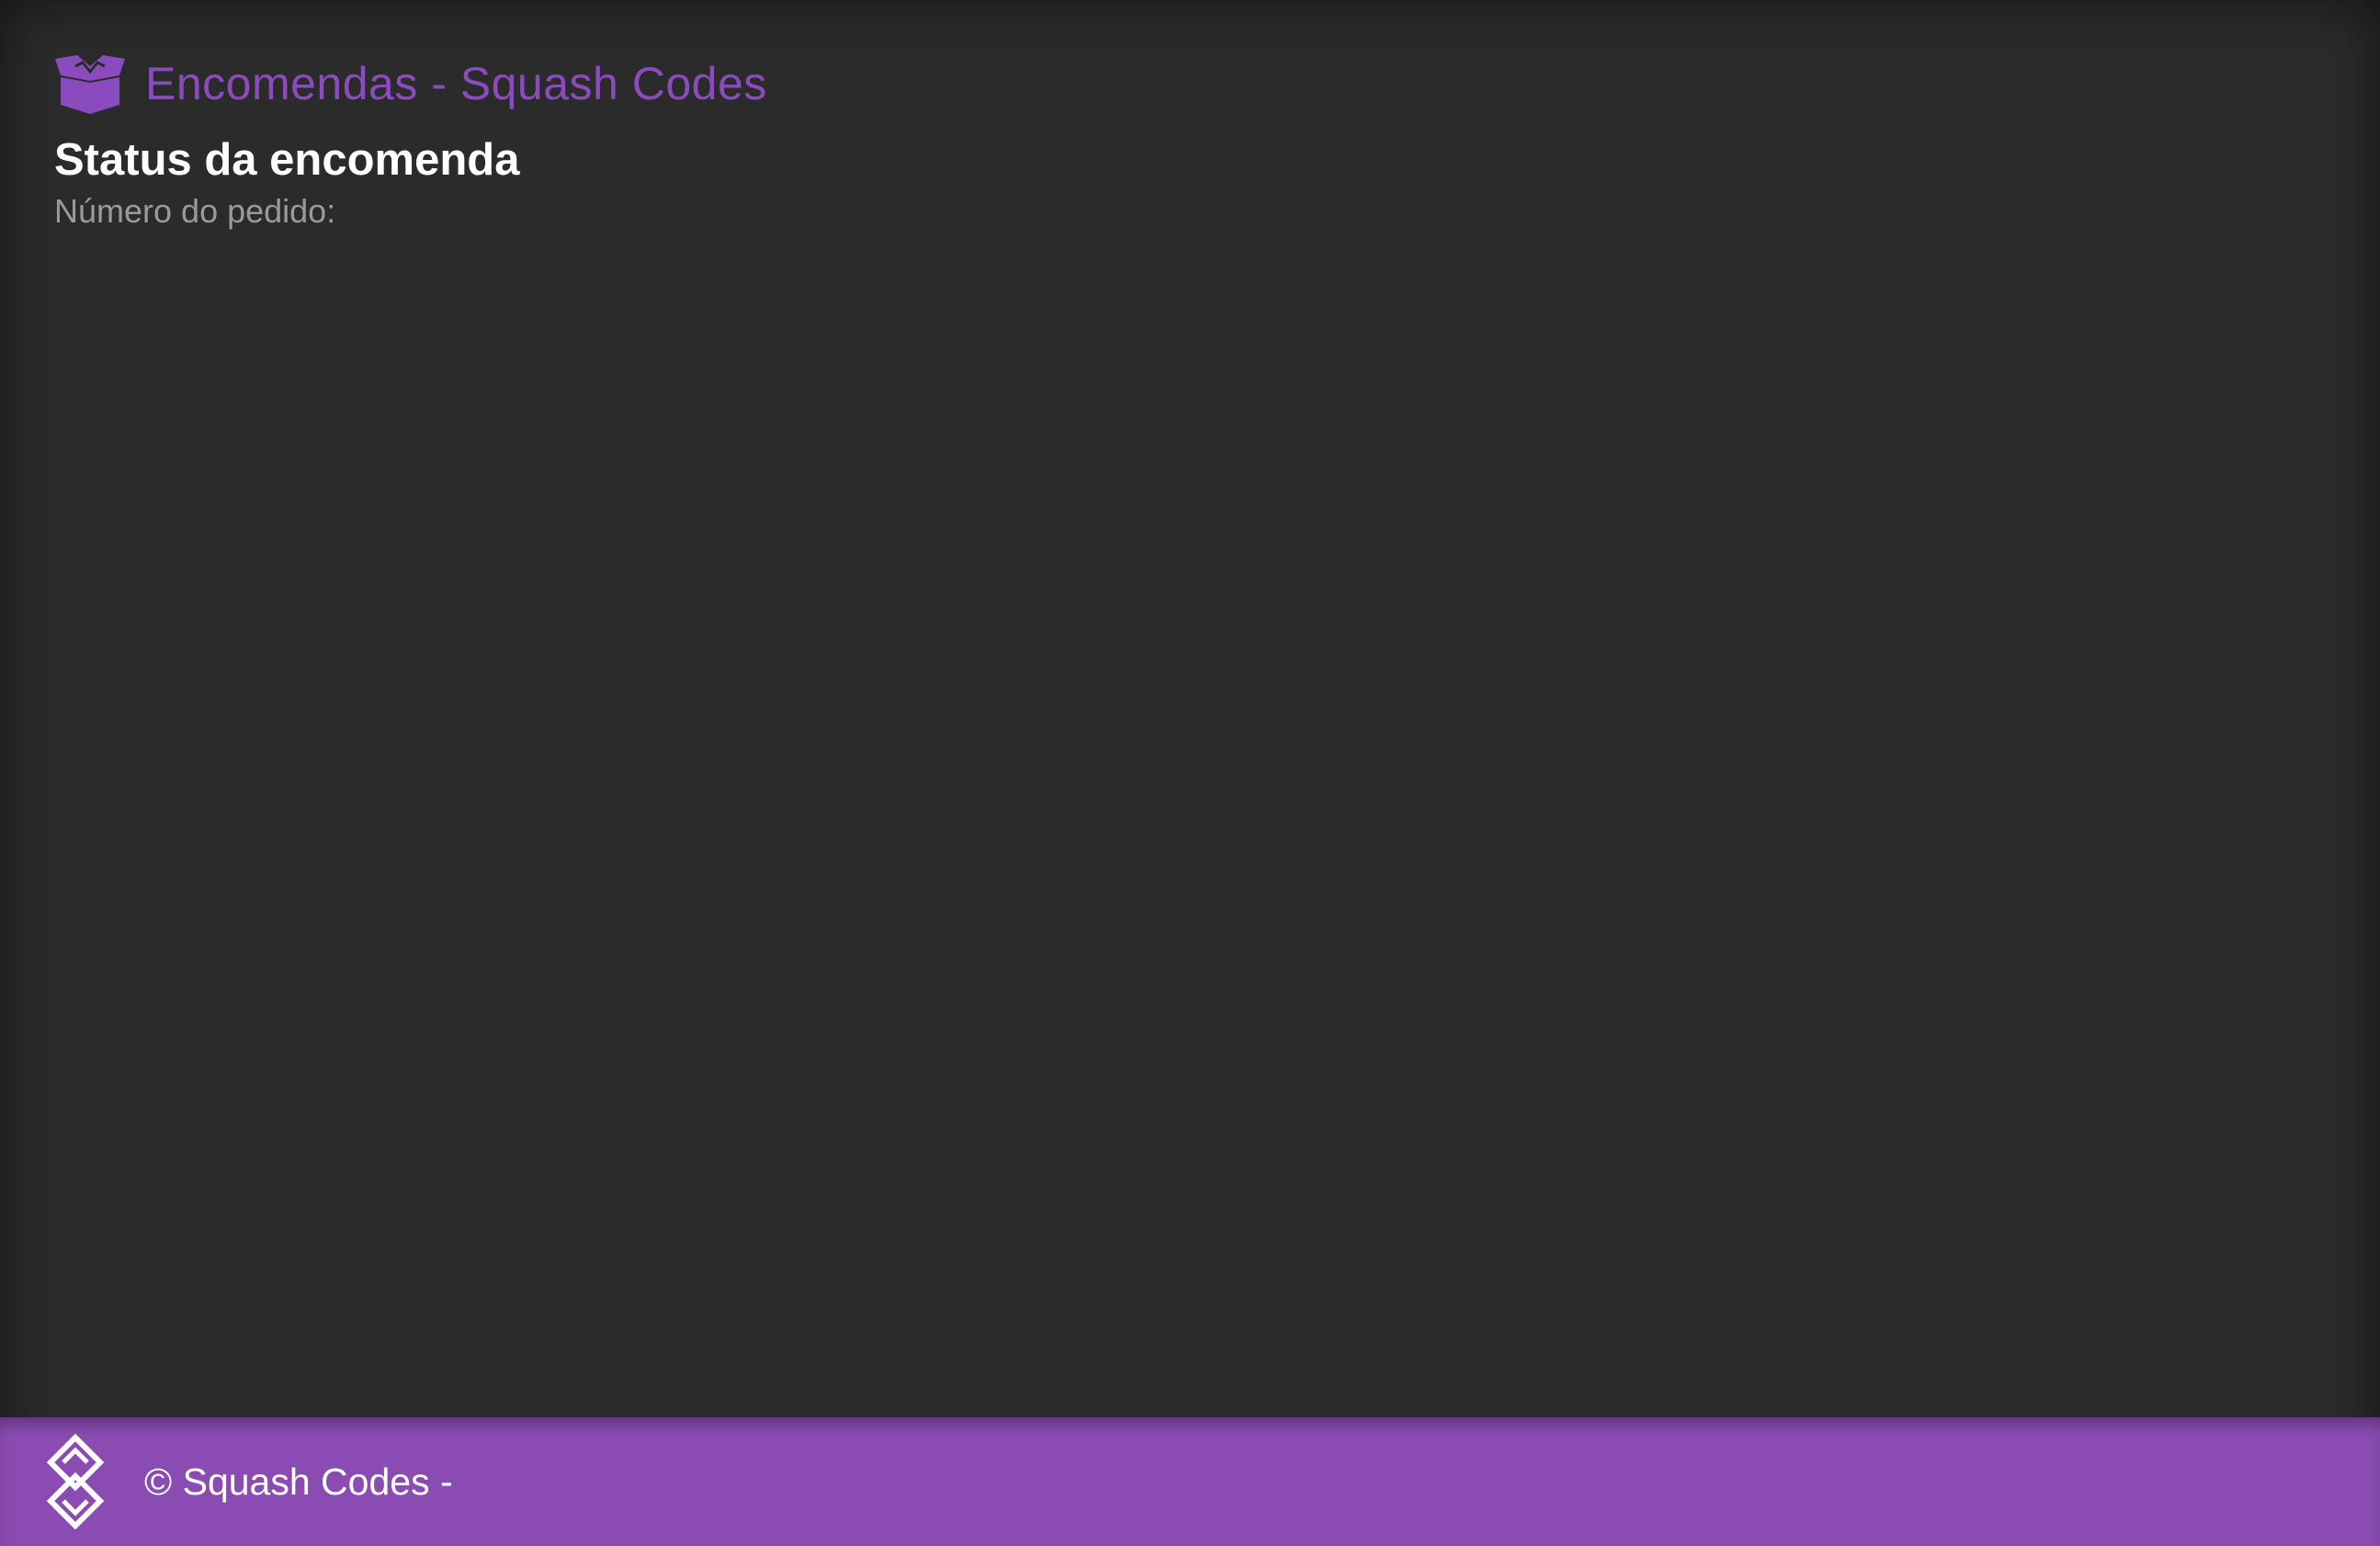  I want to click on app-header: Encomendas - Squash Codes, so click(410, 83).